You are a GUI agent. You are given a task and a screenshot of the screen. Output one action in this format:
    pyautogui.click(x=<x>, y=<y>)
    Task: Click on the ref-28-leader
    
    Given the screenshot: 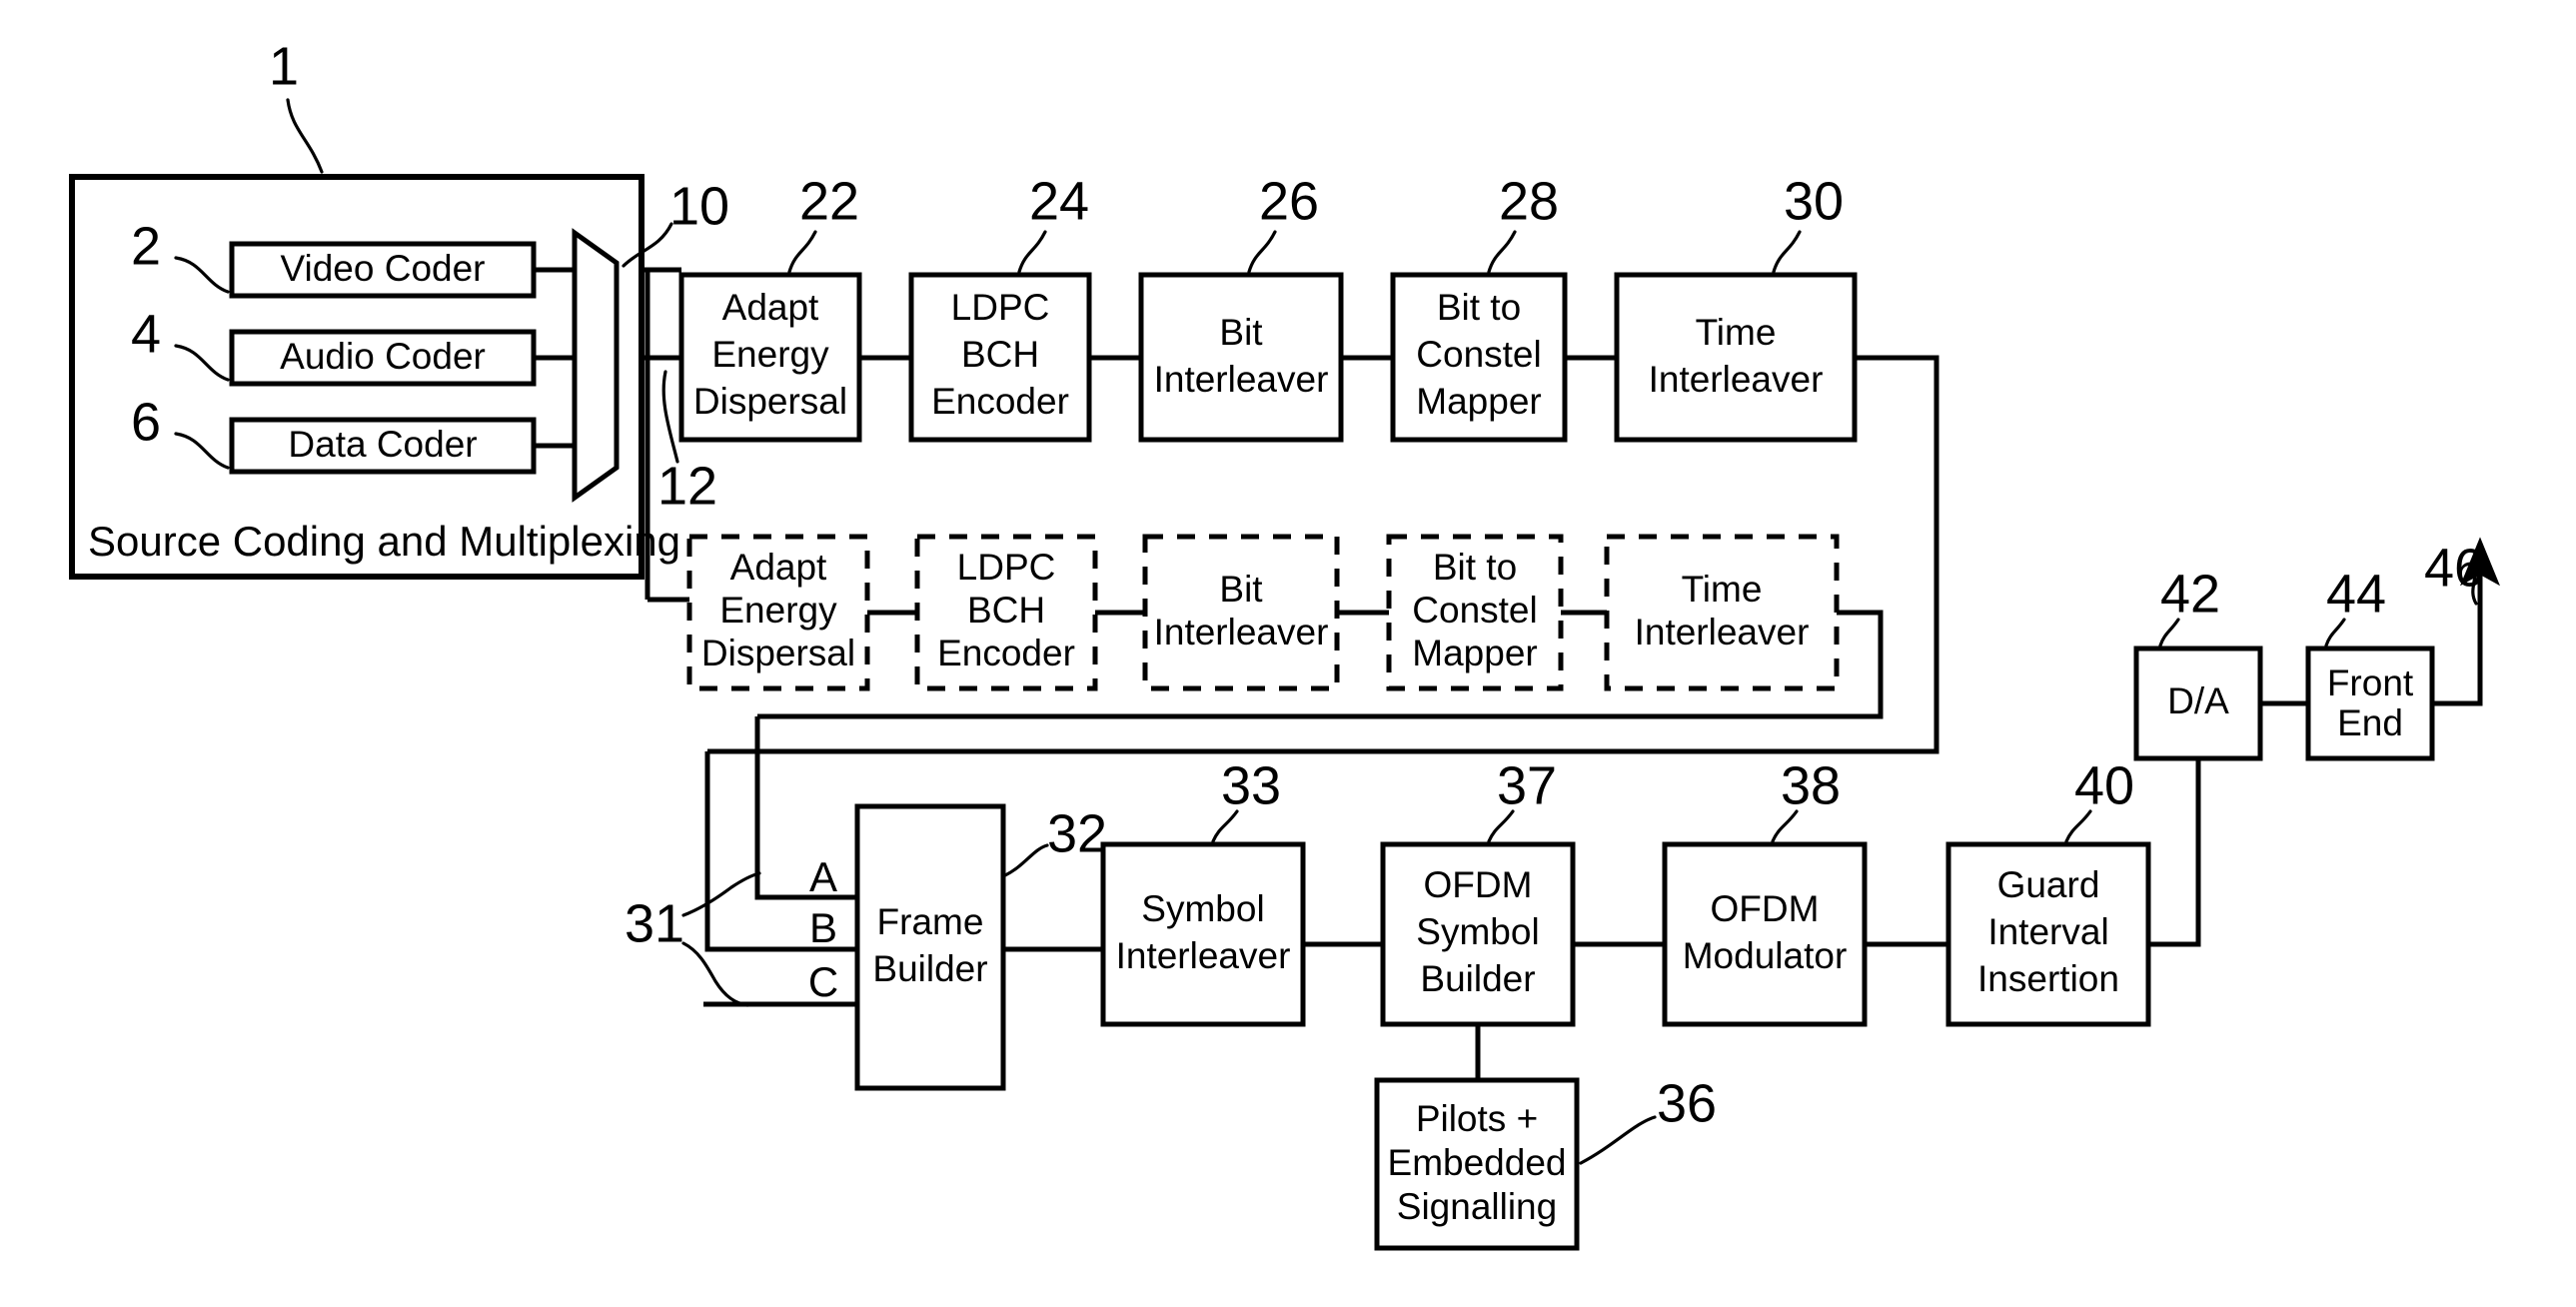 What is the action you would take?
    pyautogui.click(x=1502, y=252)
    